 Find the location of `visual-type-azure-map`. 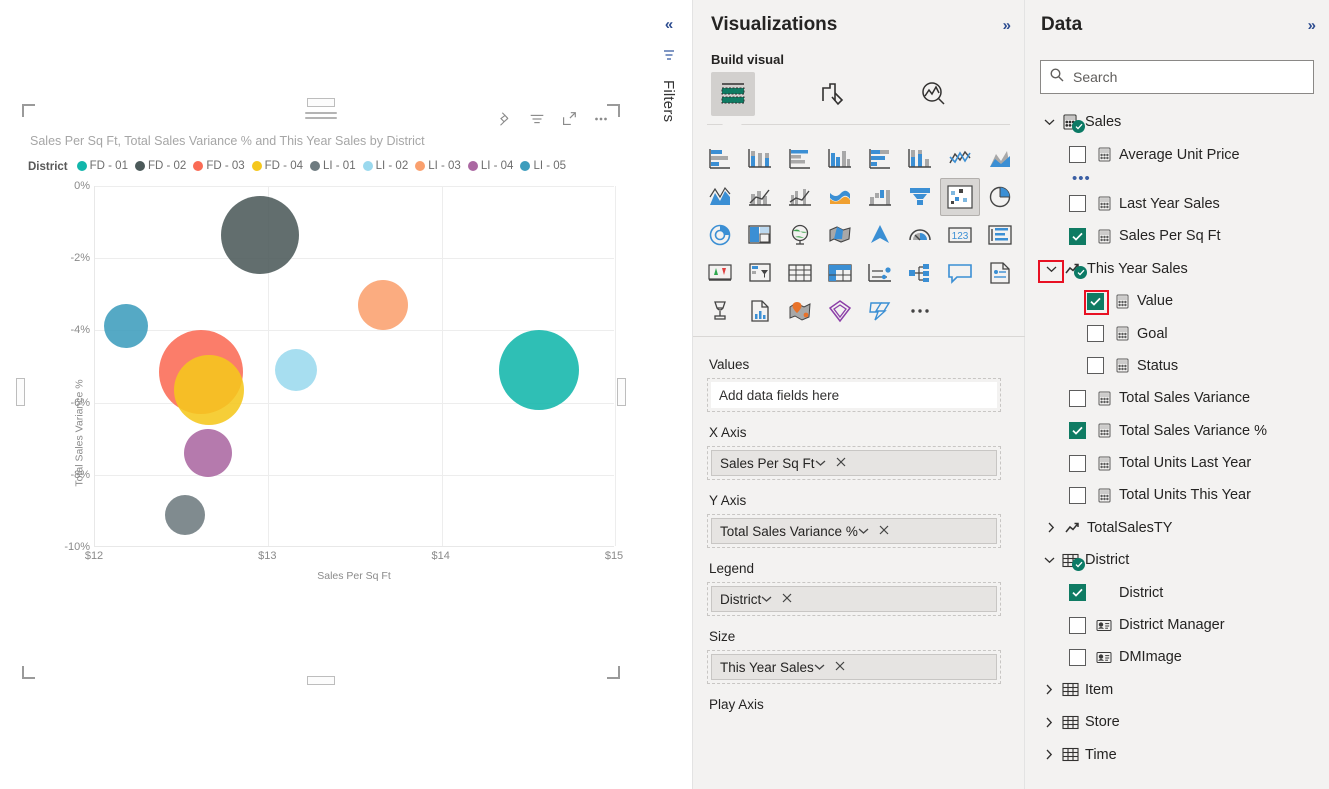

visual-type-azure-map is located at coordinates (880, 235).